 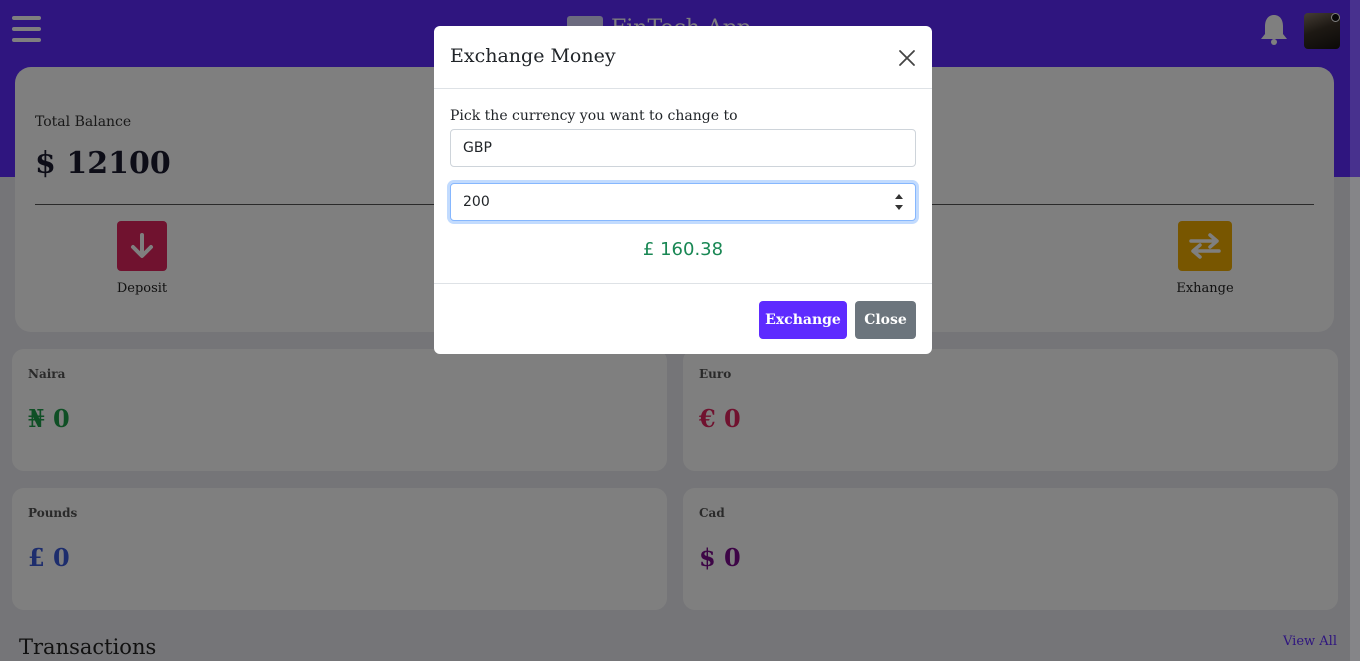 I want to click on modal-title: Exchange Money, so click(x=533, y=56).